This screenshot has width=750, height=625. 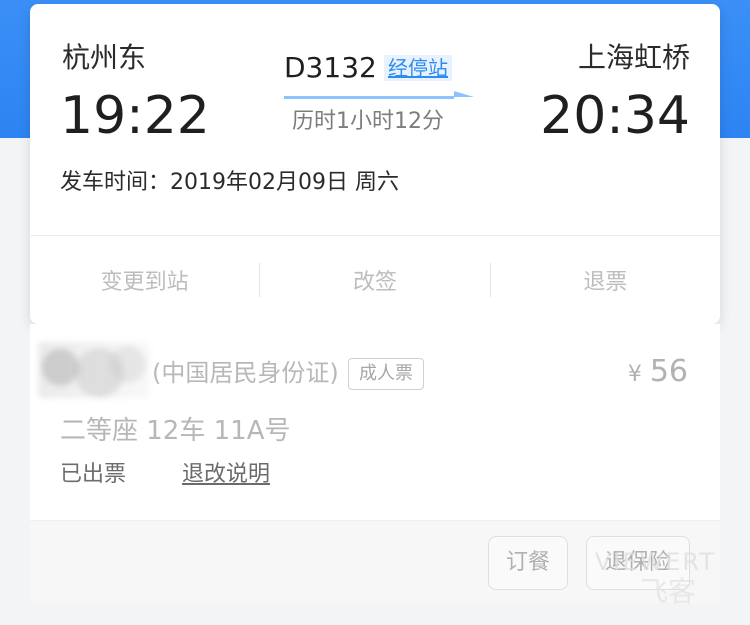 I want to click on refund-button: 退票, so click(x=605, y=280).